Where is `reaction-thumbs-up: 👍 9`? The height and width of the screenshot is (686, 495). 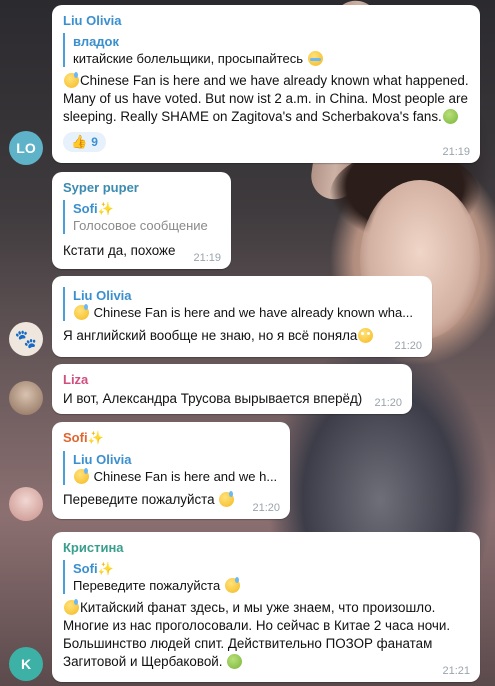
reaction-thumbs-up: 👍 9 is located at coordinates (84, 142).